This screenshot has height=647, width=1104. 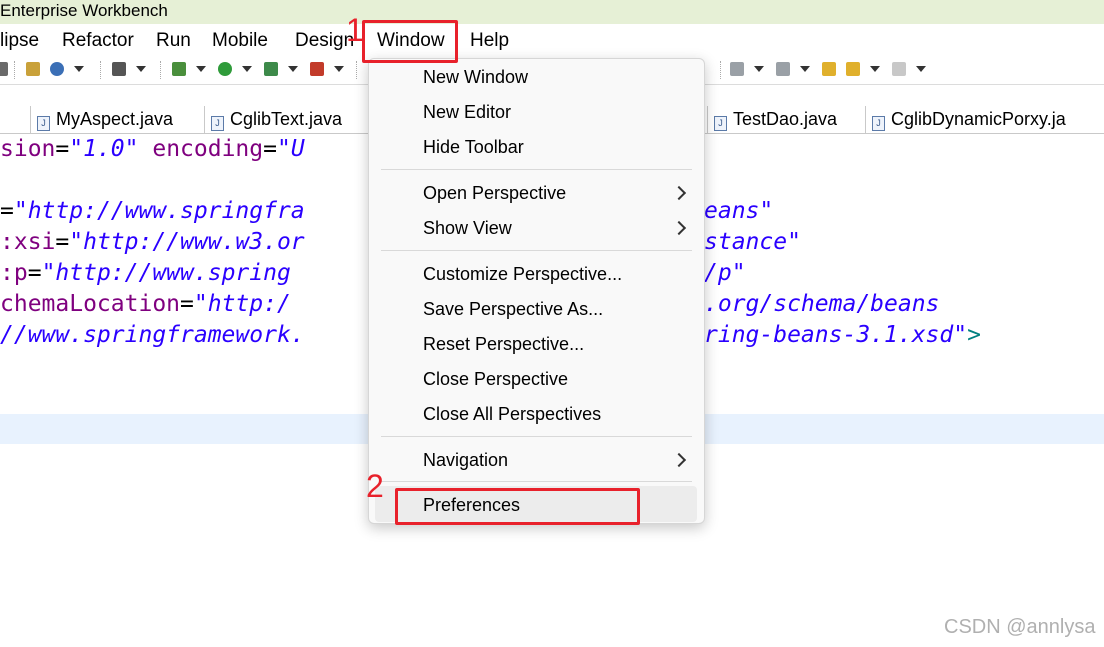 What do you see at coordinates (739, 211) in the screenshot?
I see `code-line-tail: eans"` at bounding box center [739, 211].